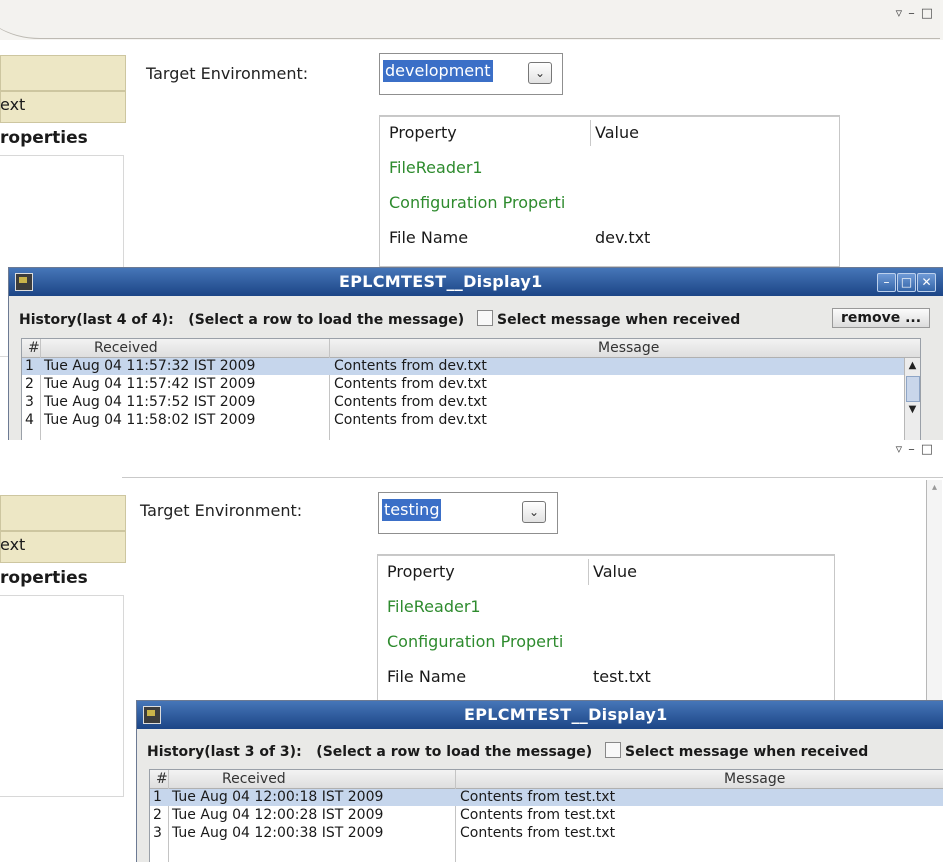 The image size is (943, 862). Describe the element at coordinates (150, 402) in the screenshot. I see `row-received: Tue Aug 04 11:57:52 IST 2009` at that location.